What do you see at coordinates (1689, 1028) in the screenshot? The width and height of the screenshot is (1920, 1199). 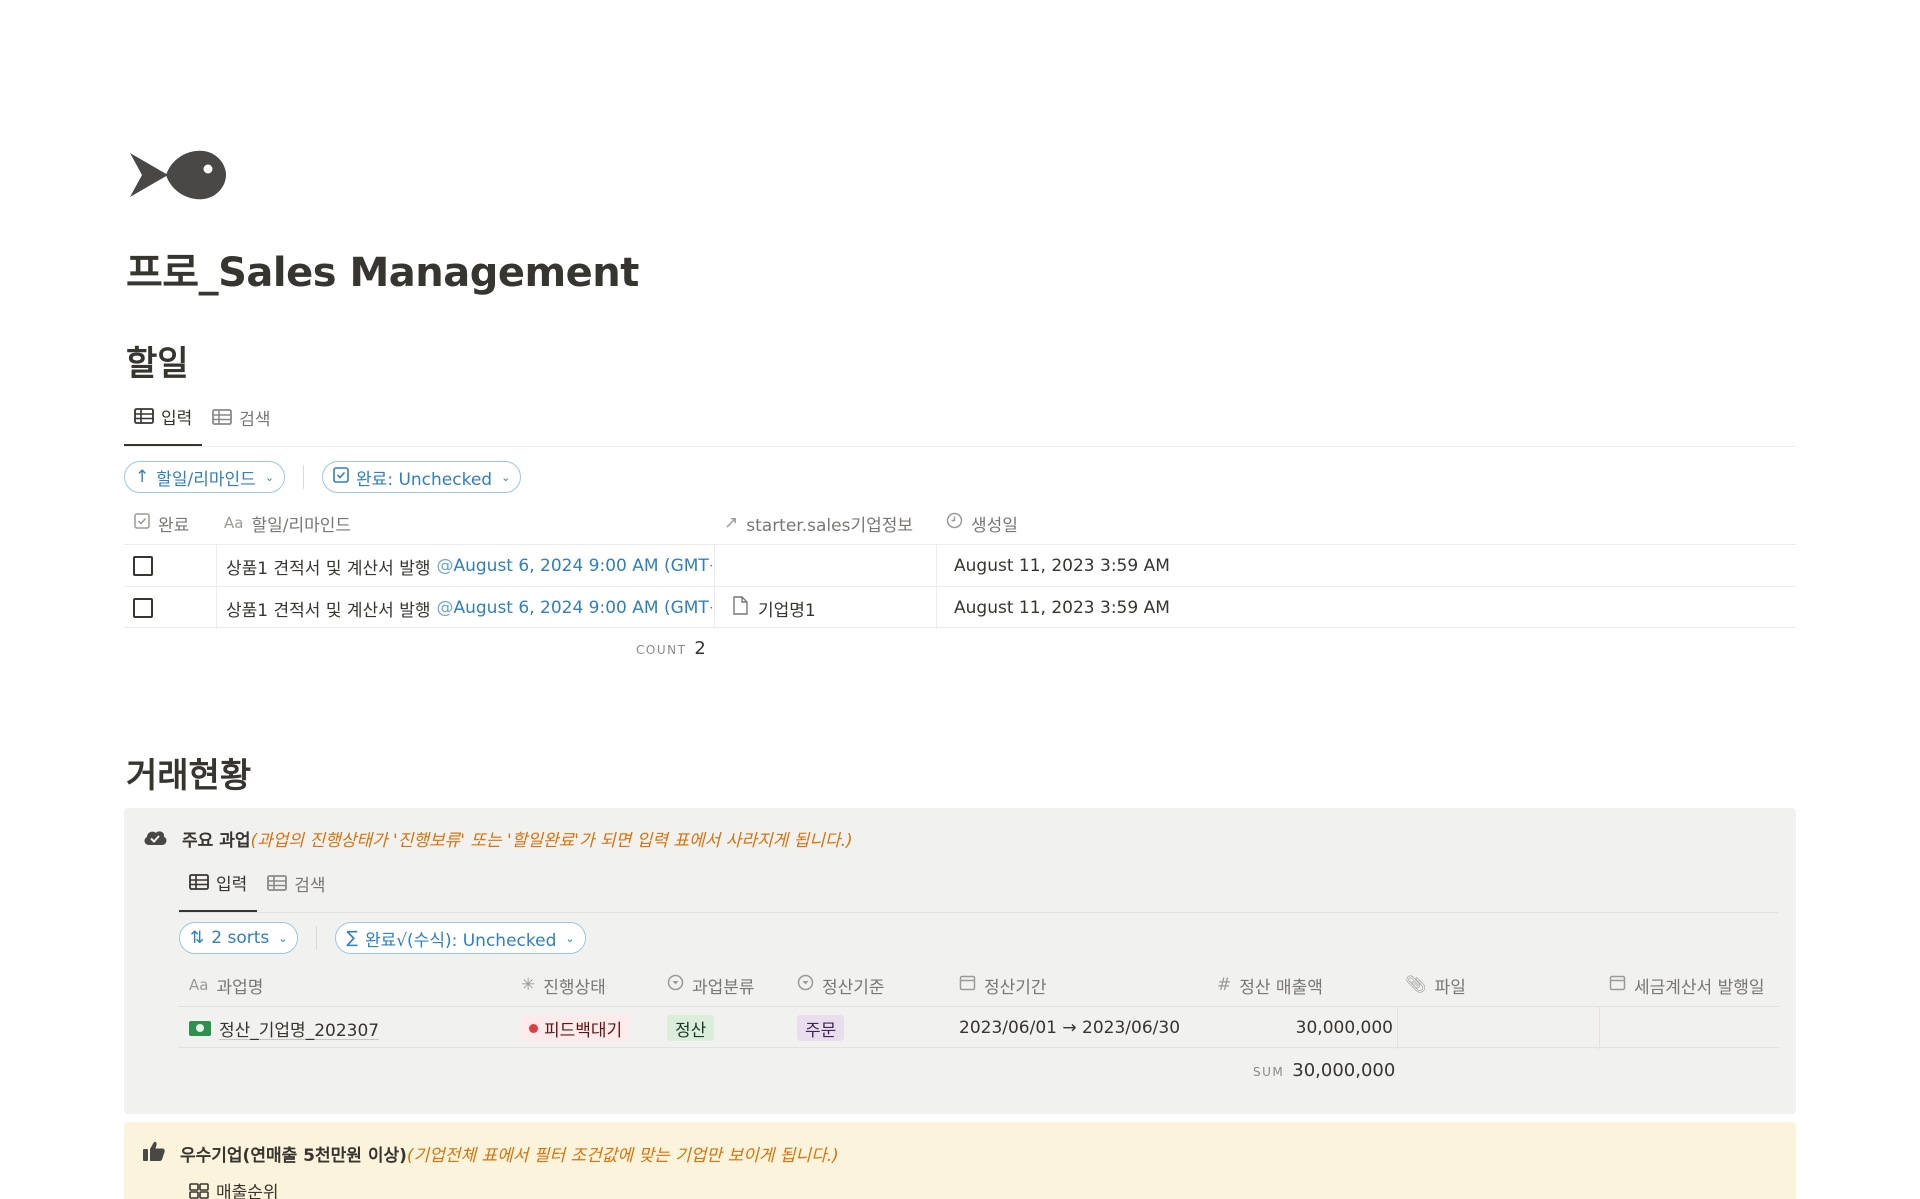 I see `invoice-cell` at bounding box center [1689, 1028].